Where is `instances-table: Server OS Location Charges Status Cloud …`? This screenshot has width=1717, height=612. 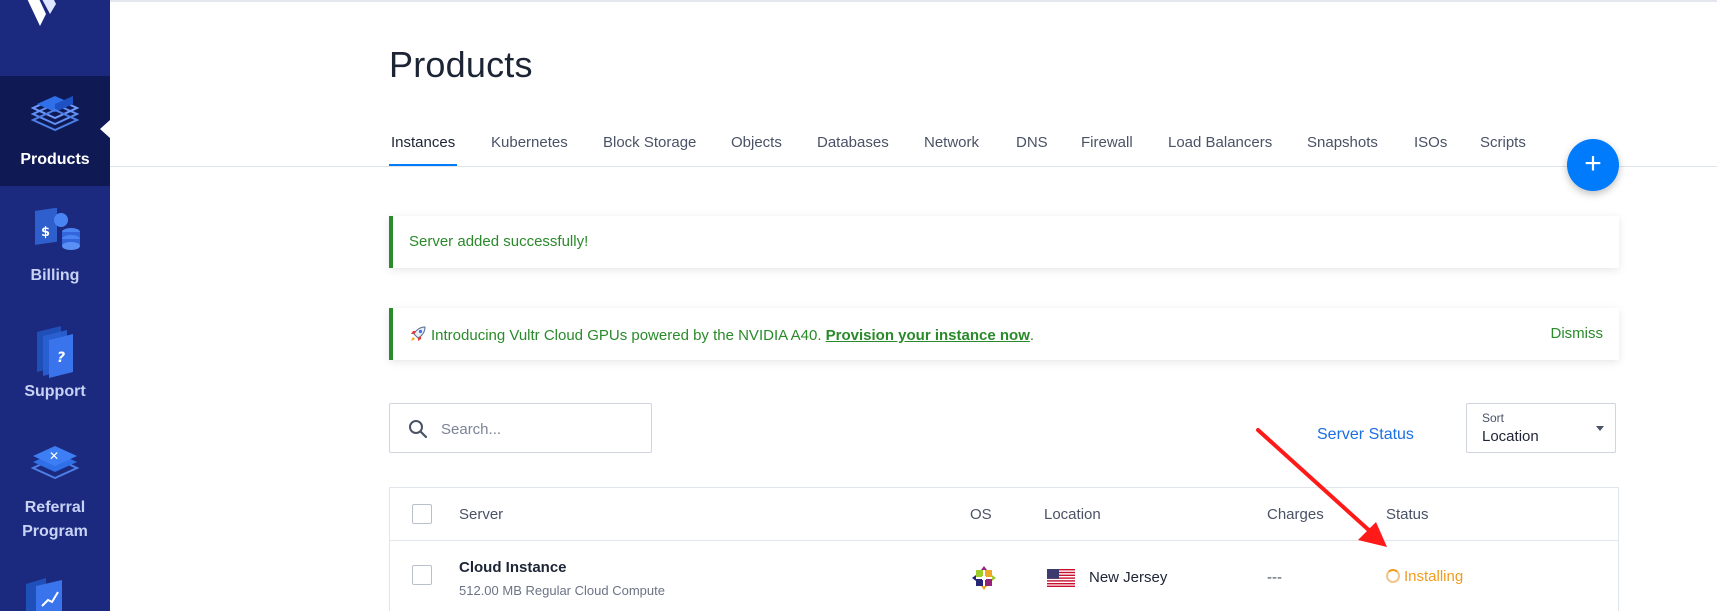
instances-table: Server OS Location Charges Status Cloud … is located at coordinates (1004, 549).